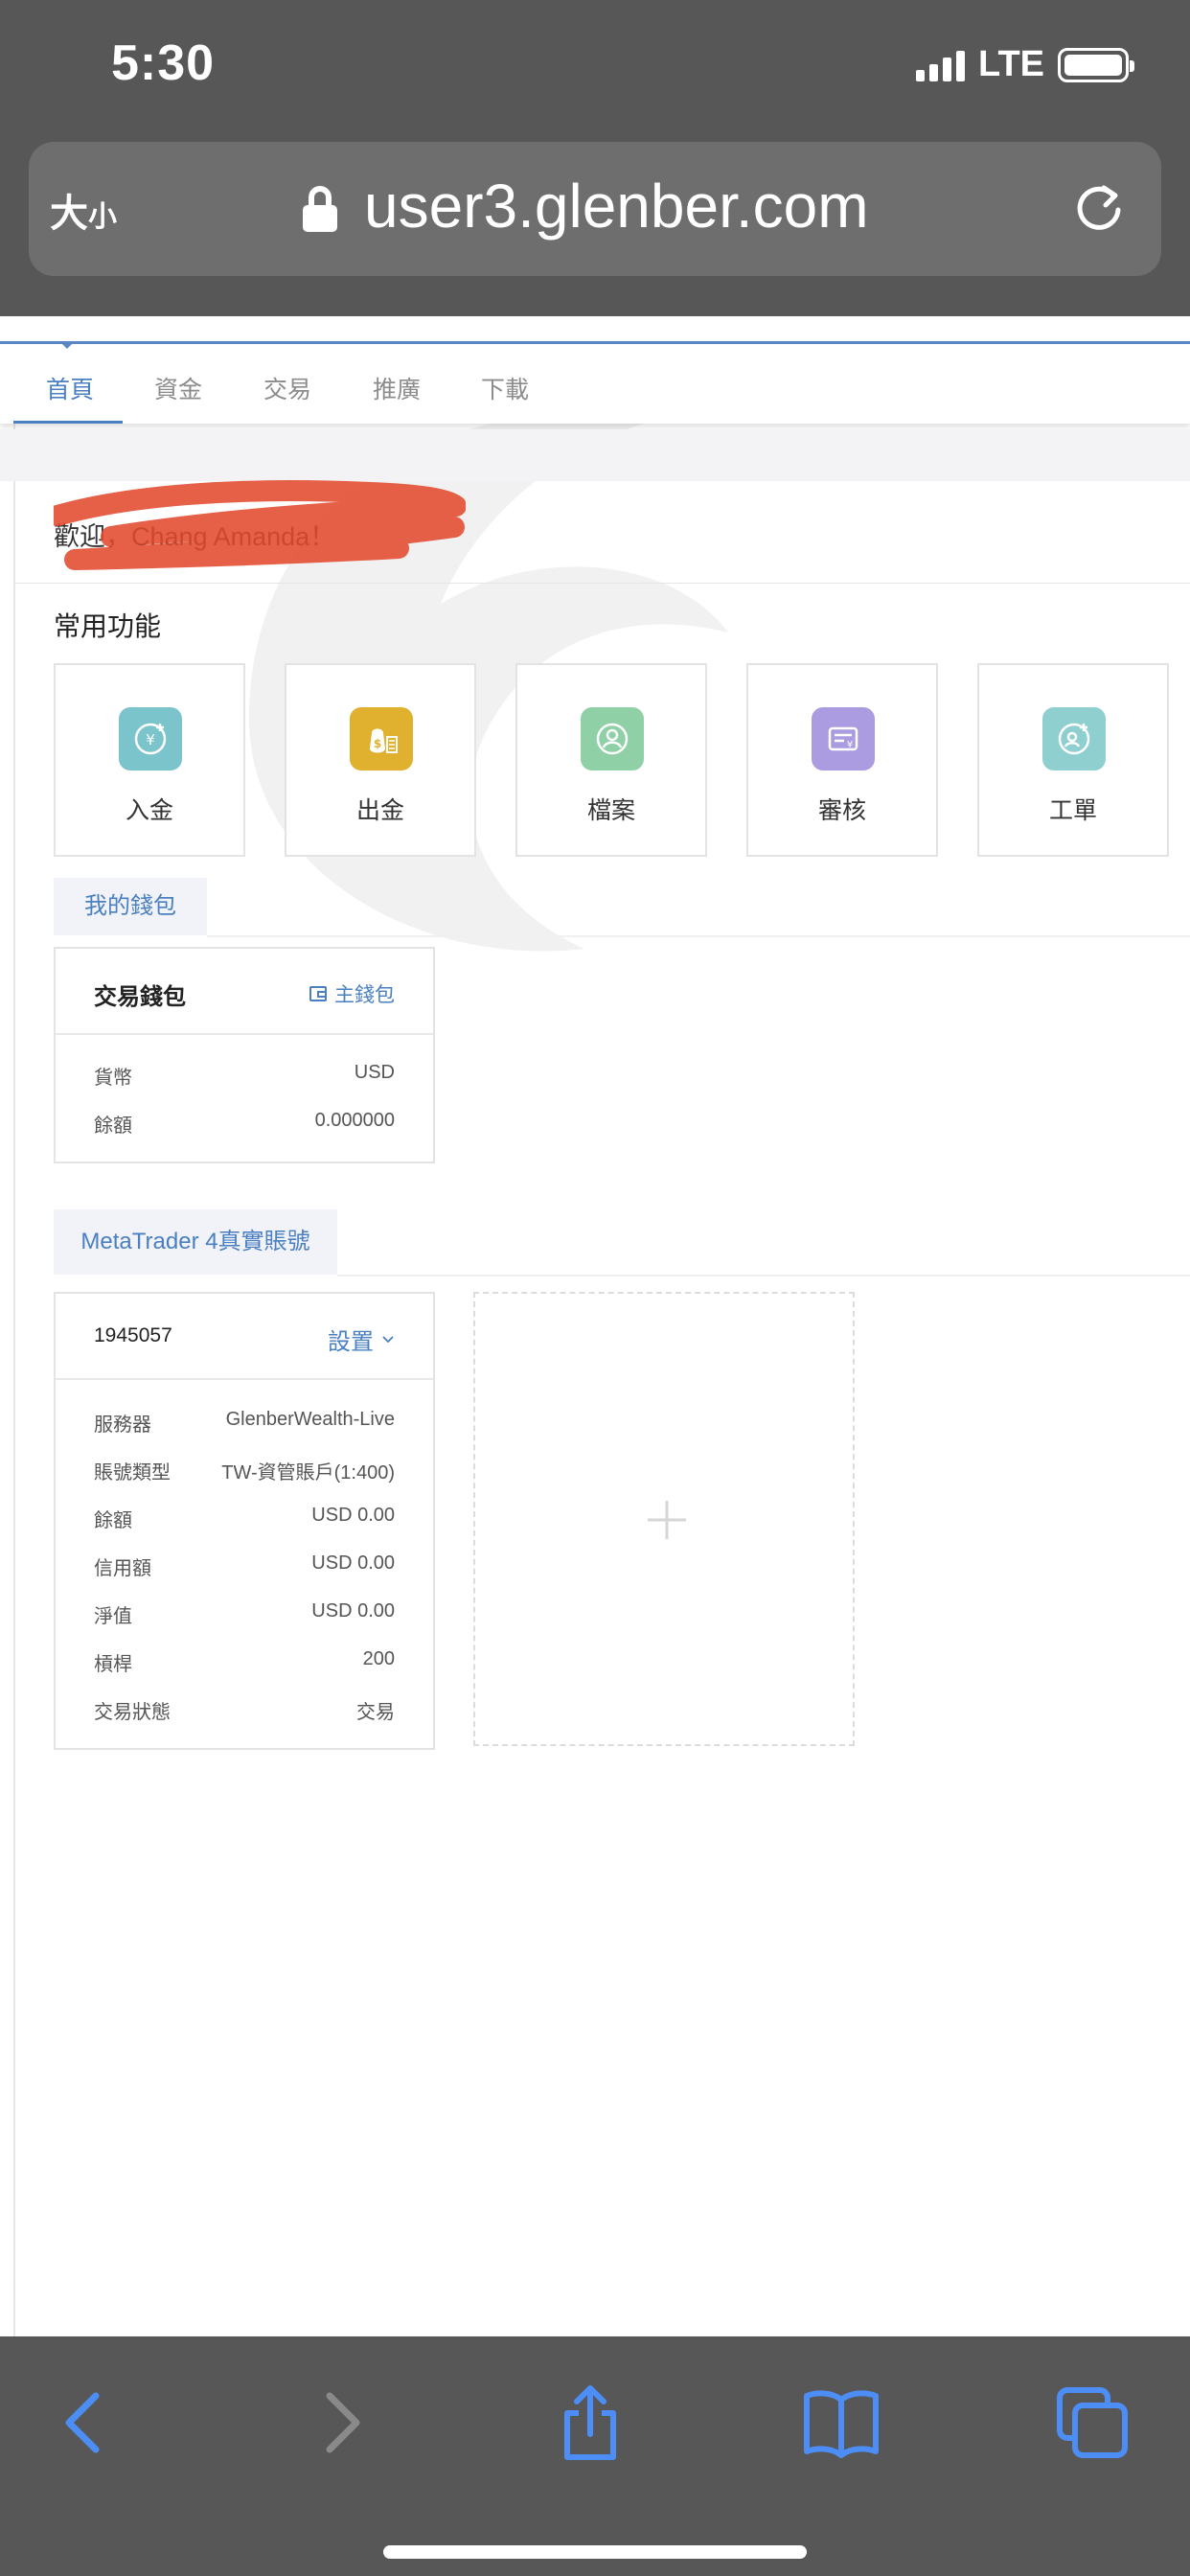  Describe the element at coordinates (140, 997) in the screenshot. I see `card-title: 交易錢包` at that location.